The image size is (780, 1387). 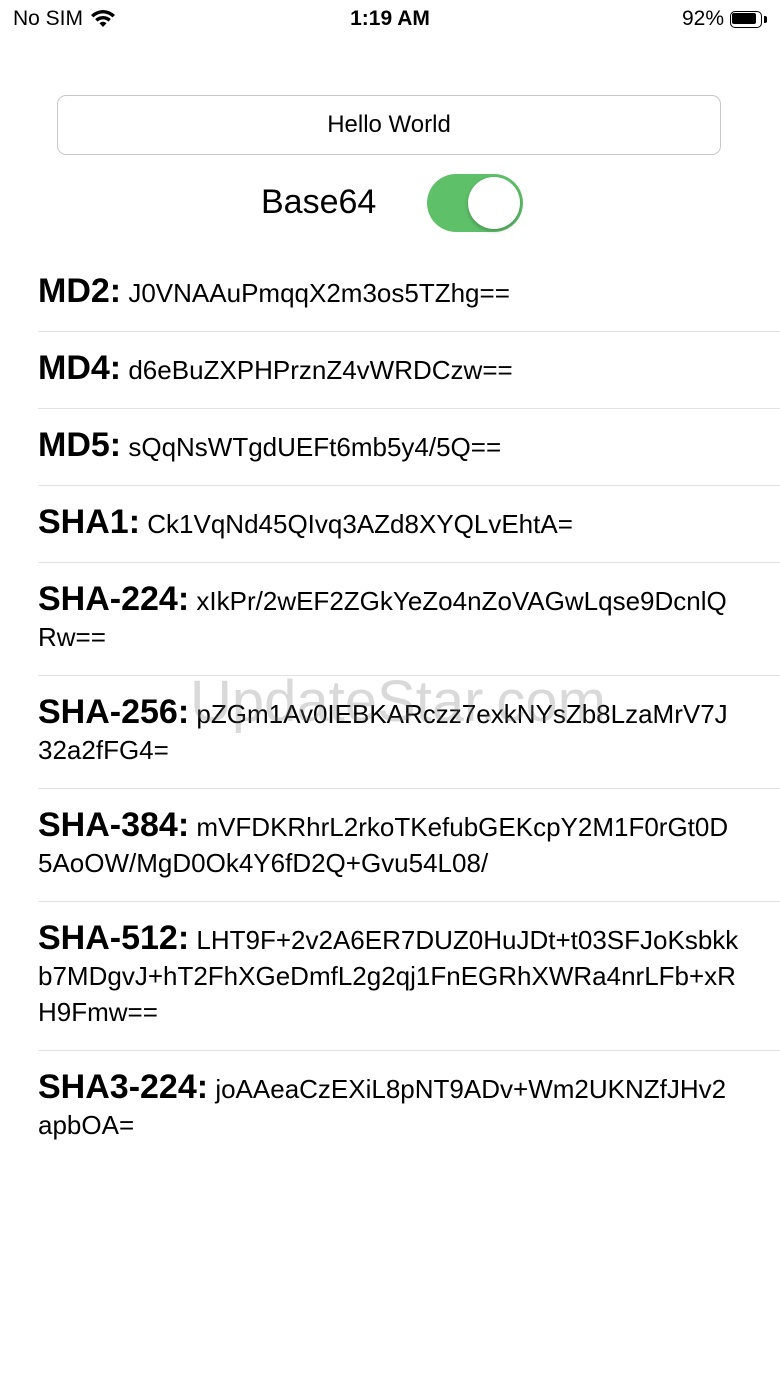 I want to click on hash-row: MD2: J0VNAAuPmqqX2m3os5TZhg==, so click(x=409, y=293).